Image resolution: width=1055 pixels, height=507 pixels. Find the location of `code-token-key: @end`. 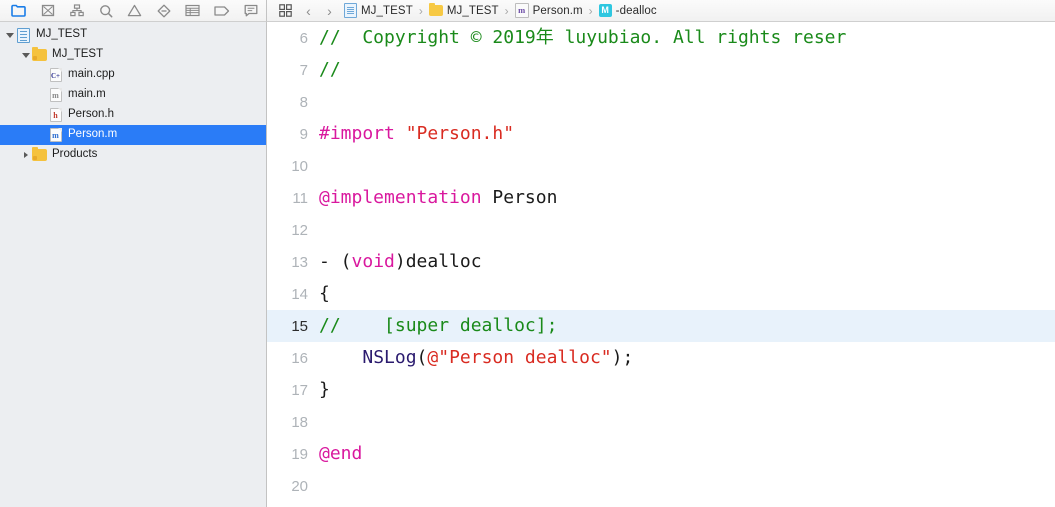

code-token-key: @end is located at coordinates (341, 453).